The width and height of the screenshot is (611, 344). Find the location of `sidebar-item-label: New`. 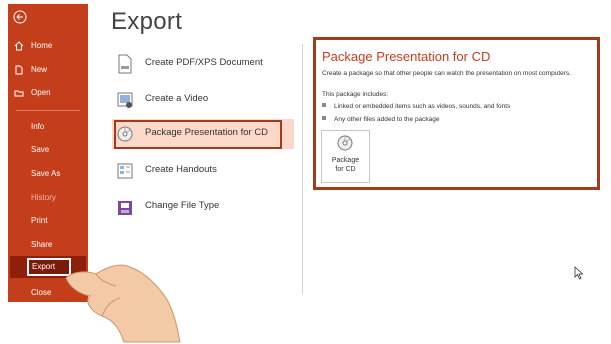

sidebar-item-label: New is located at coordinates (39, 69).